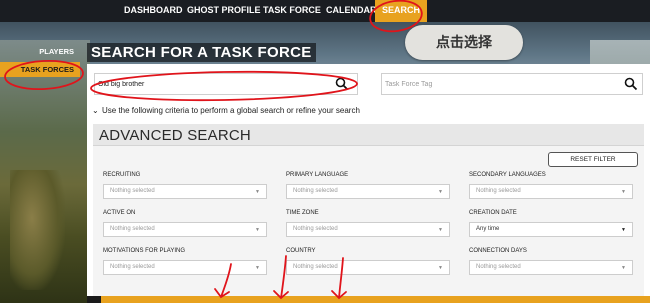 The height and width of the screenshot is (303, 650). What do you see at coordinates (351, 11) in the screenshot?
I see `nav-calendar: CALENDAR` at bounding box center [351, 11].